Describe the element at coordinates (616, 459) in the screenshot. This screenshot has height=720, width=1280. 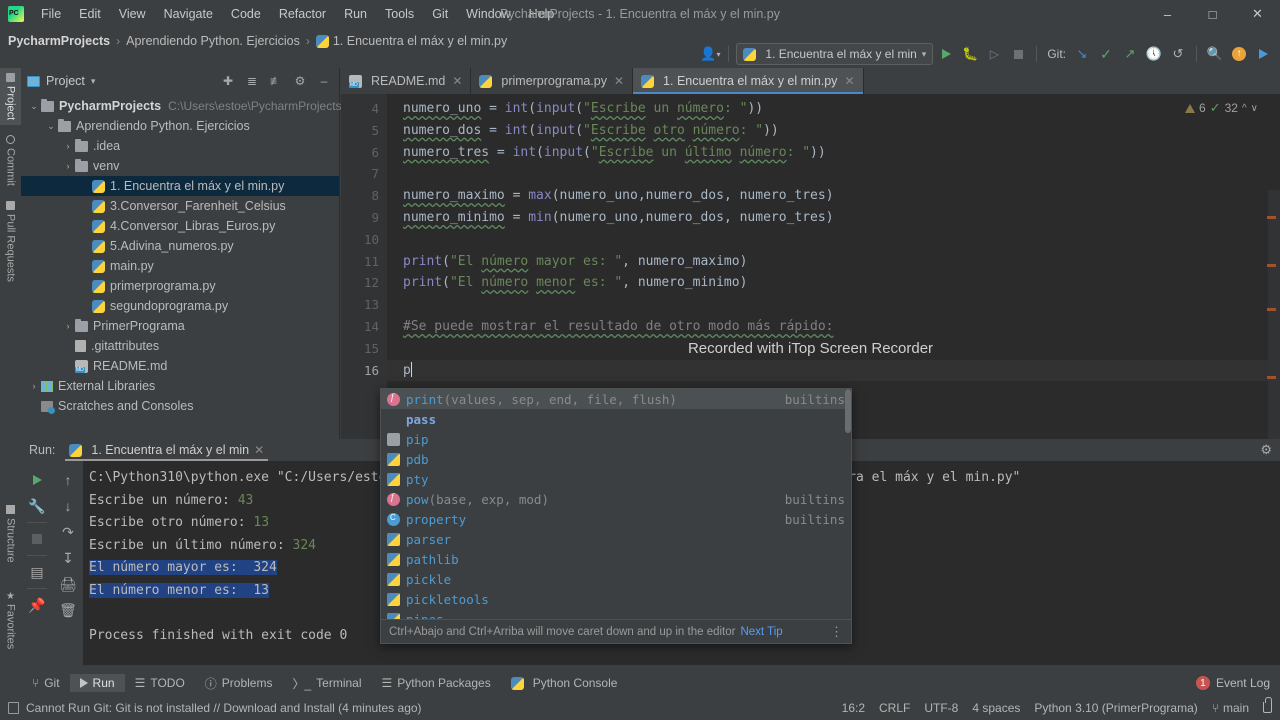
I see `autocomplete-item: pdb` at that location.